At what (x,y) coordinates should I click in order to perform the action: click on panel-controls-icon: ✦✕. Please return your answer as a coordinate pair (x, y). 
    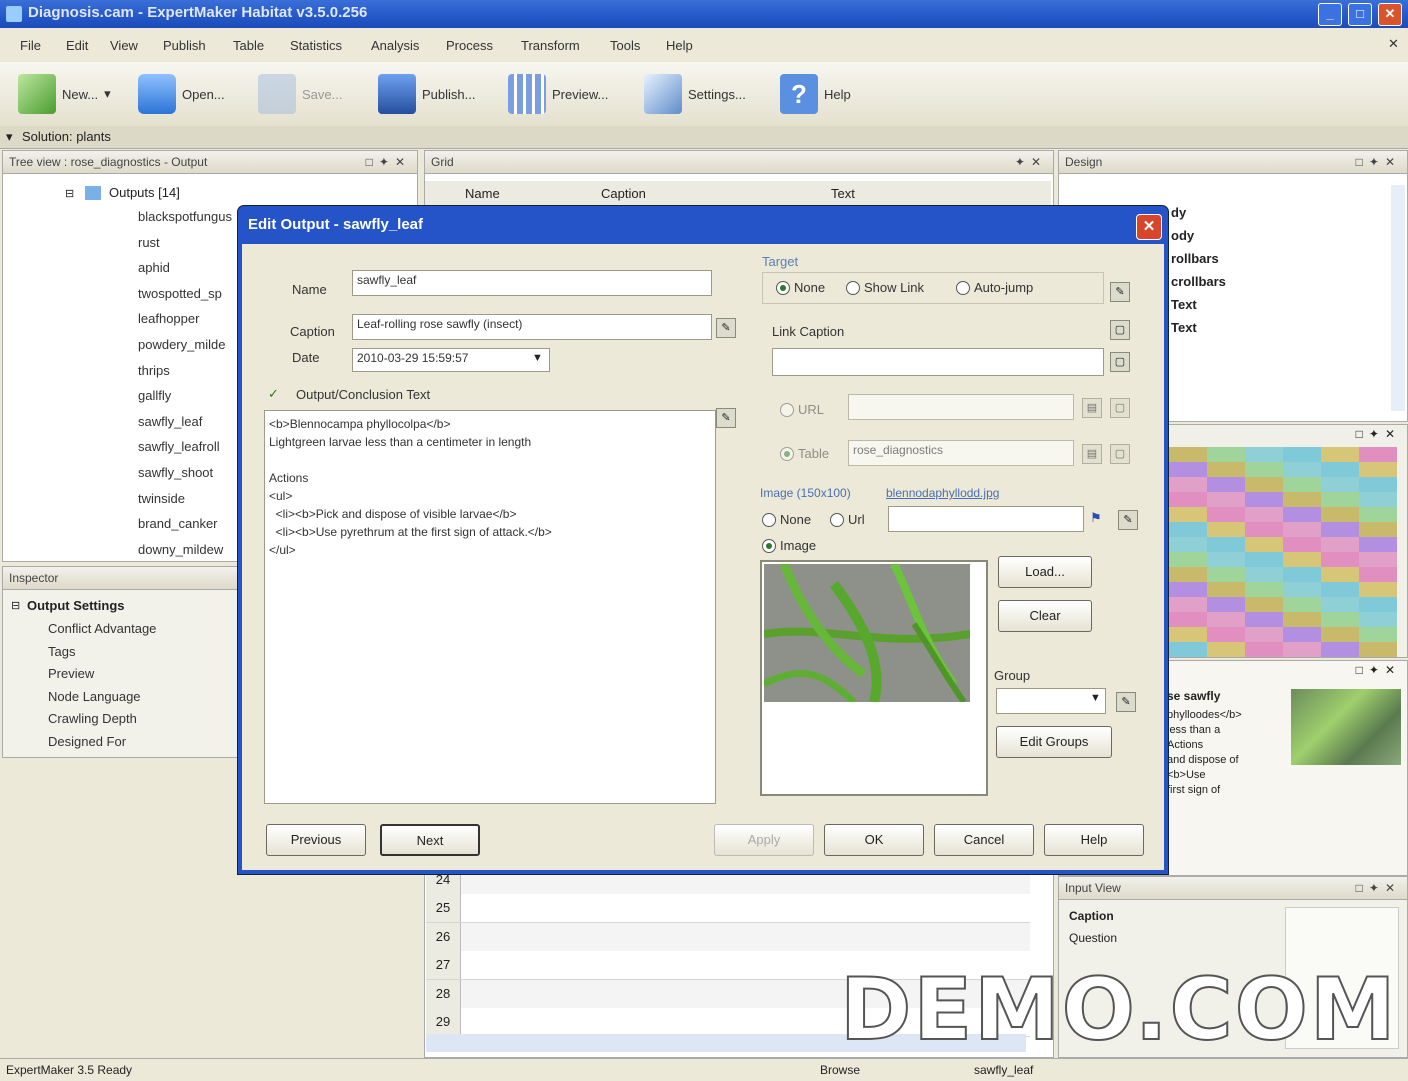
    Looking at the image, I should click on (1031, 162).